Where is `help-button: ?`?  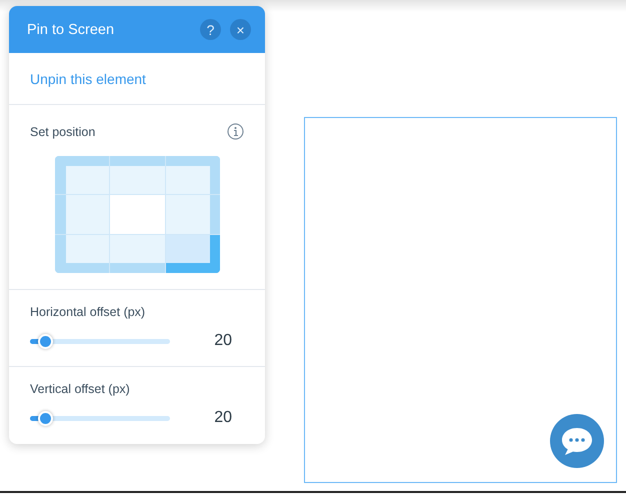 help-button: ? is located at coordinates (210, 29).